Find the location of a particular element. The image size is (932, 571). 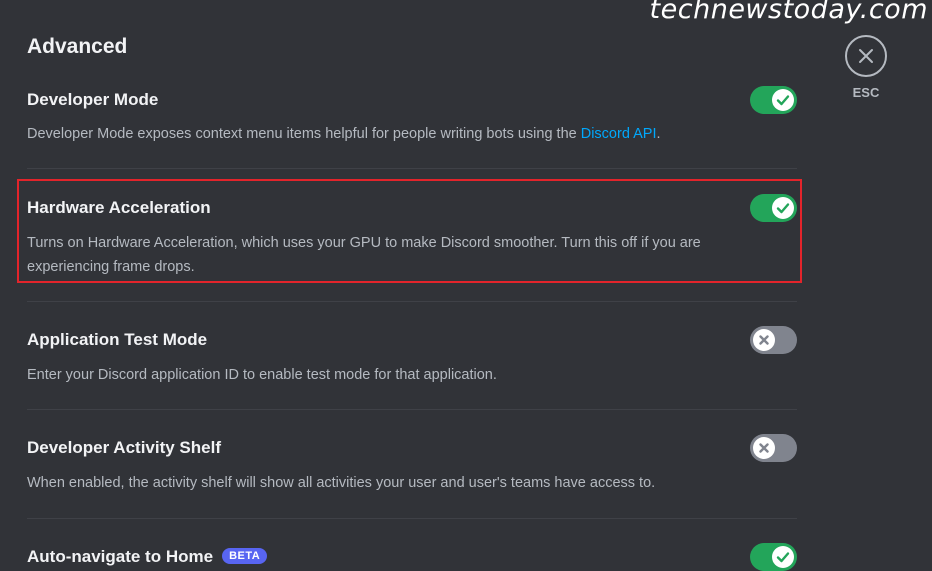

page-title: Advanced is located at coordinates (77, 46).